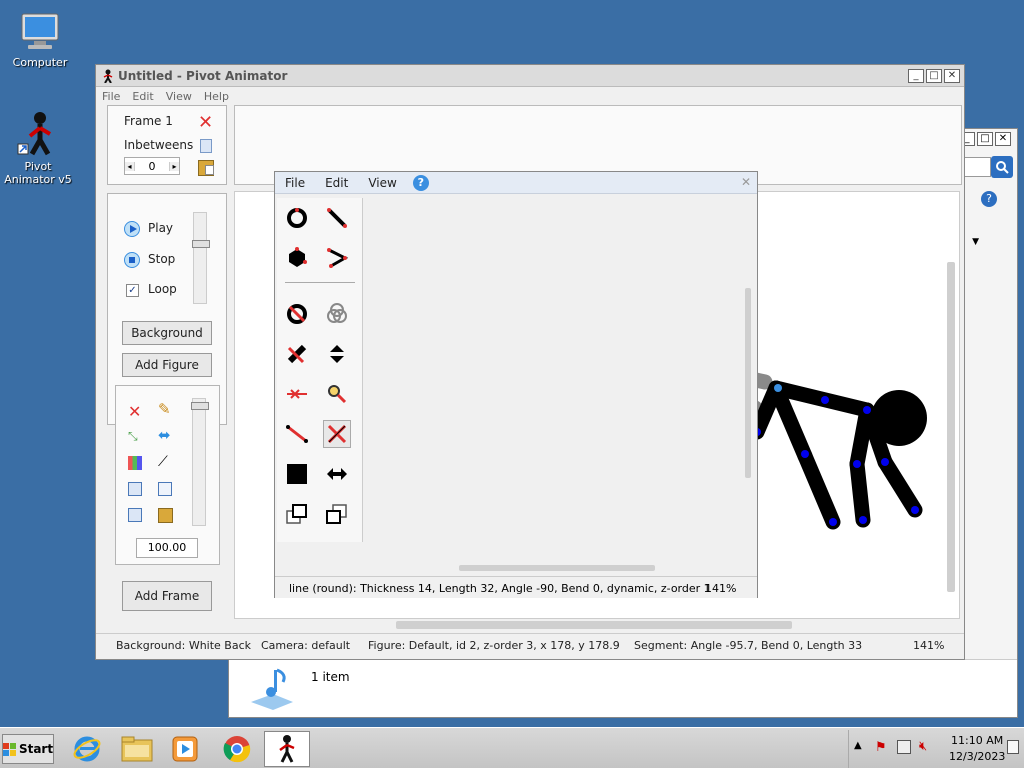 The width and height of the screenshot is (1024, 768). What do you see at coordinates (34, 134) in the screenshot?
I see `pivot-stickman-icon` at bounding box center [34, 134].